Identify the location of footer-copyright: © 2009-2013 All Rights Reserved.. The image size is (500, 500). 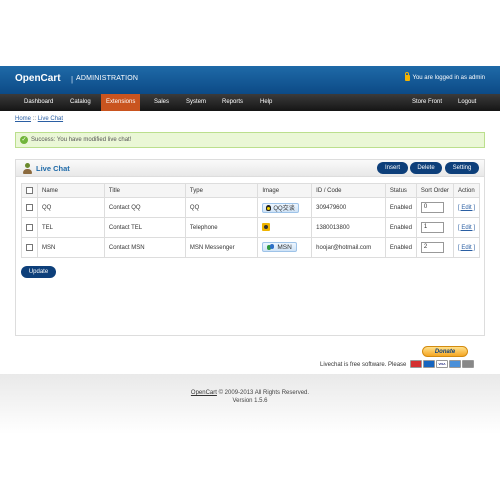
(264, 393).